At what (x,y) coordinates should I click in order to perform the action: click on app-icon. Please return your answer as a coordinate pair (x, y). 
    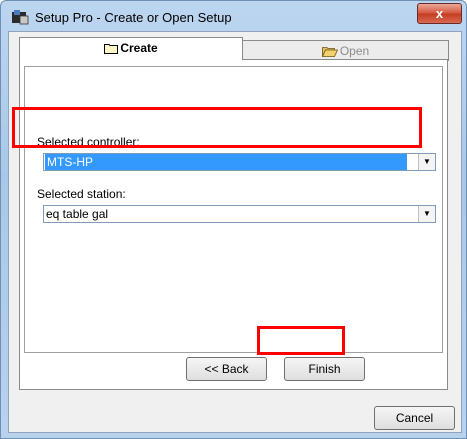
    Looking at the image, I should click on (20, 17).